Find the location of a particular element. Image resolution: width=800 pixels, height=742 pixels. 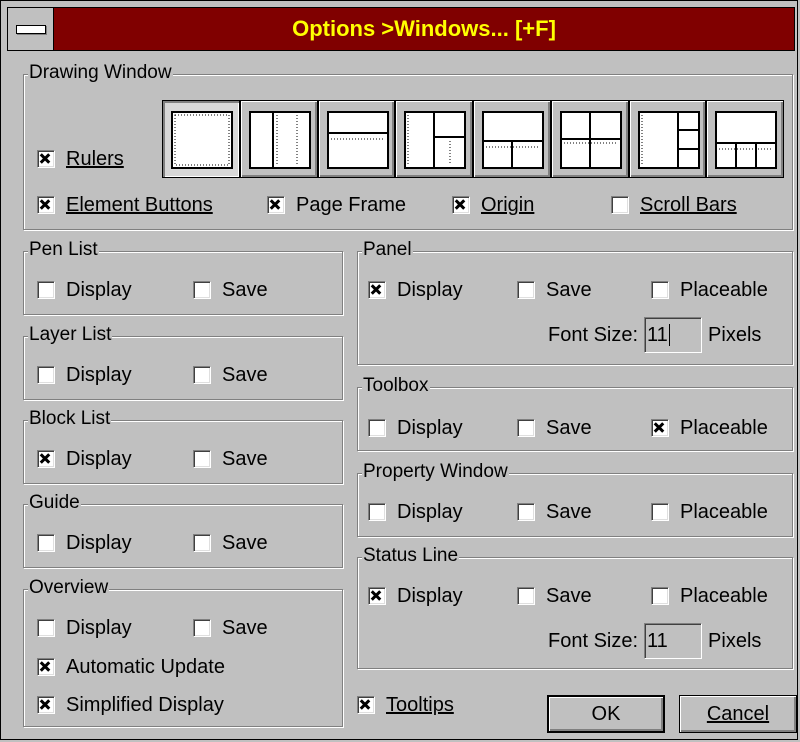

panel-placeable-label: Placeable is located at coordinates (724, 290).